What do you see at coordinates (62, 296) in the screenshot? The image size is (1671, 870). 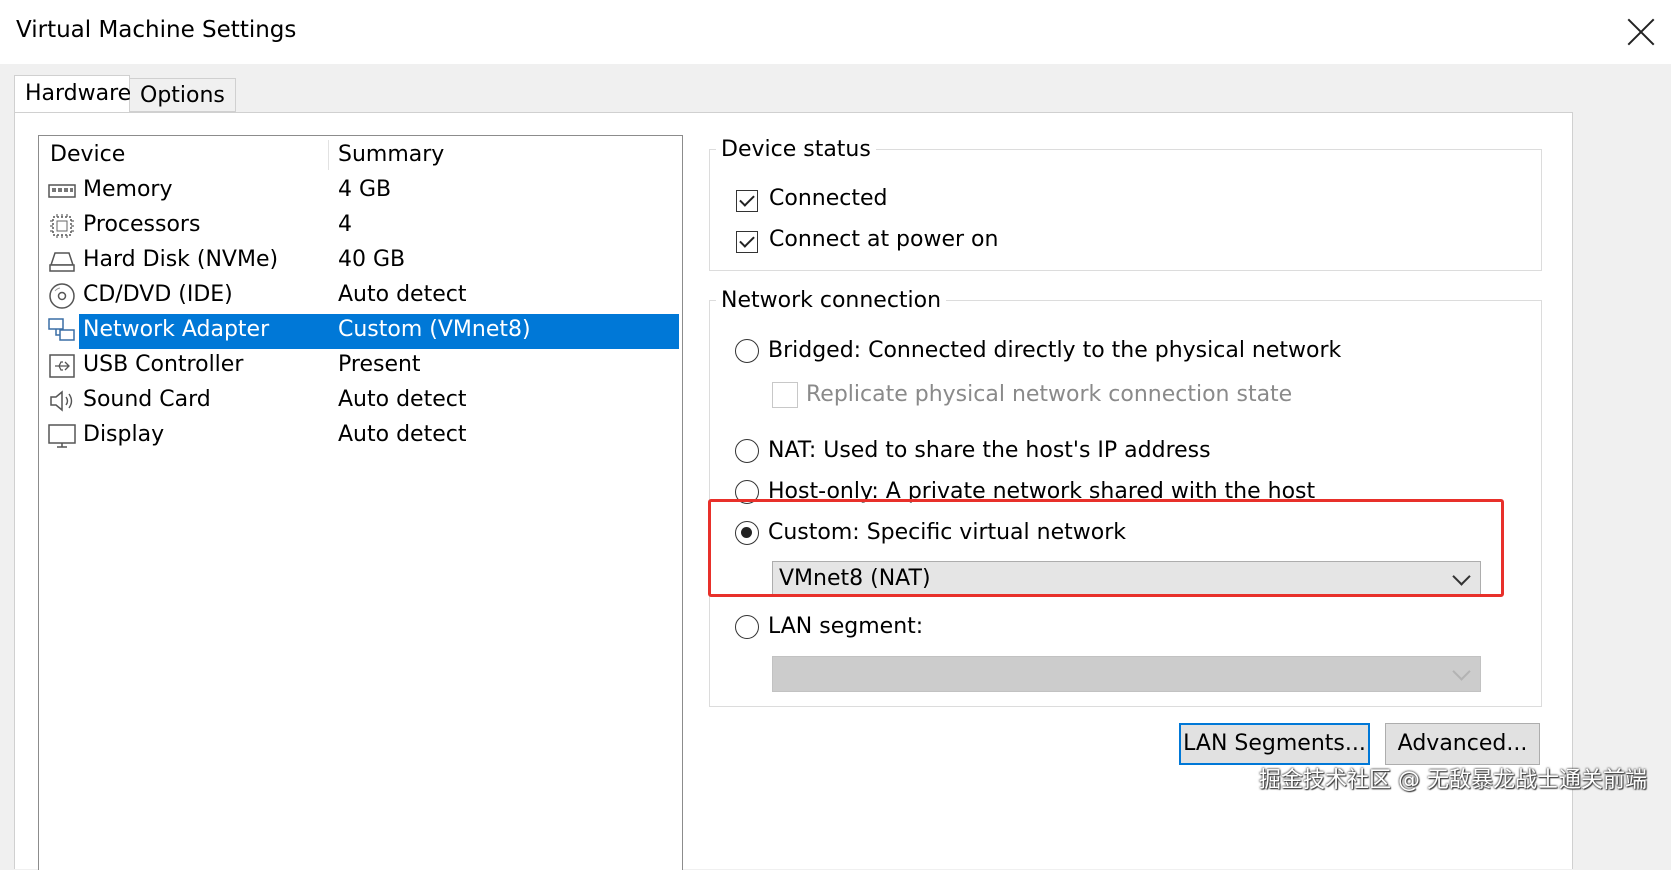 I see `cd-dvd-icon` at bounding box center [62, 296].